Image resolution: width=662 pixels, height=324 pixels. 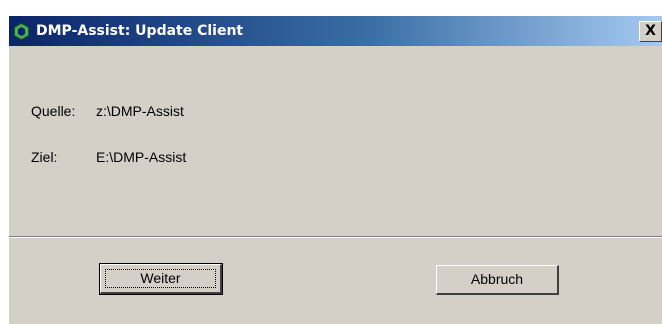 I want to click on target-path: E:\DMP-Assist, so click(x=141, y=157).